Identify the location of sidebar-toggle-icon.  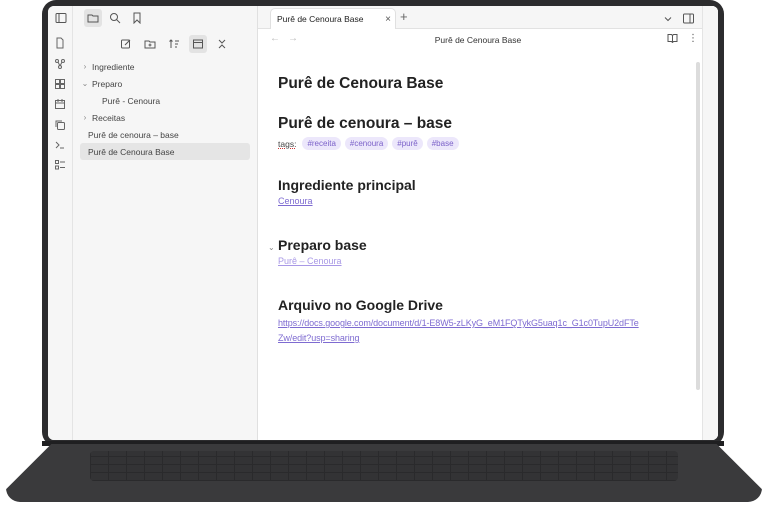
(61, 18).